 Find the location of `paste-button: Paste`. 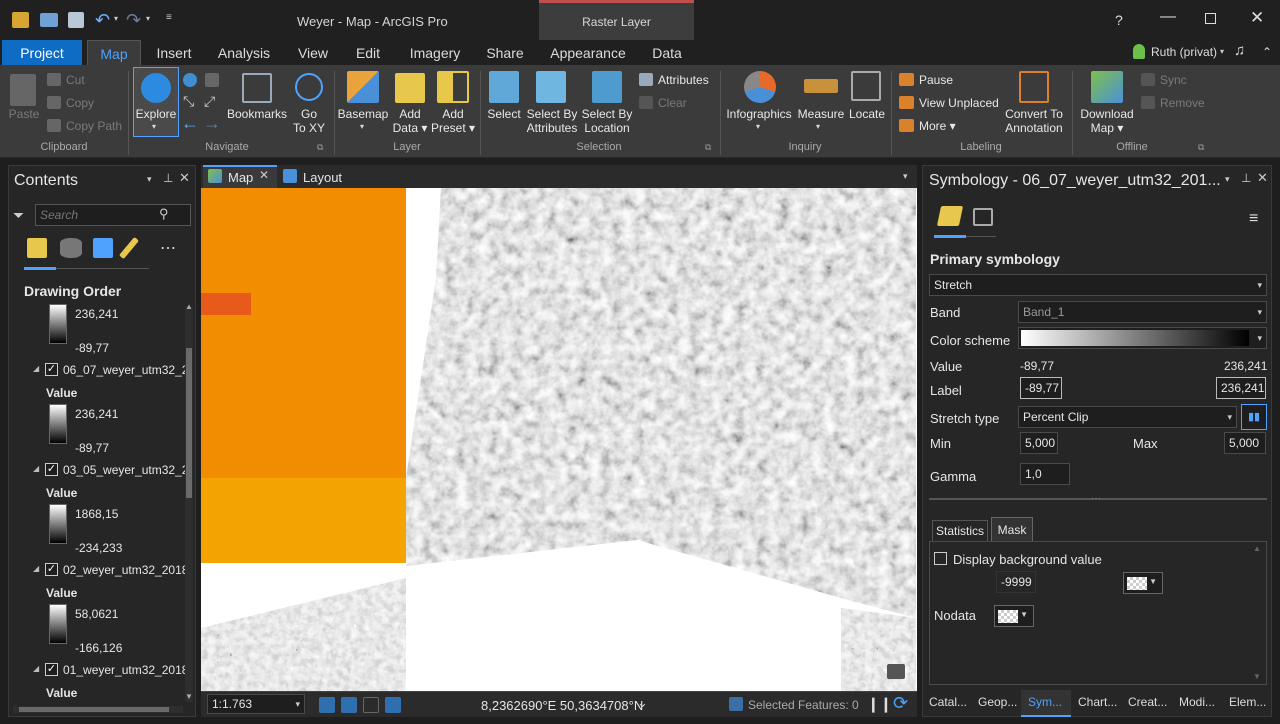

paste-button: Paste is located at coordinates (24, 114).